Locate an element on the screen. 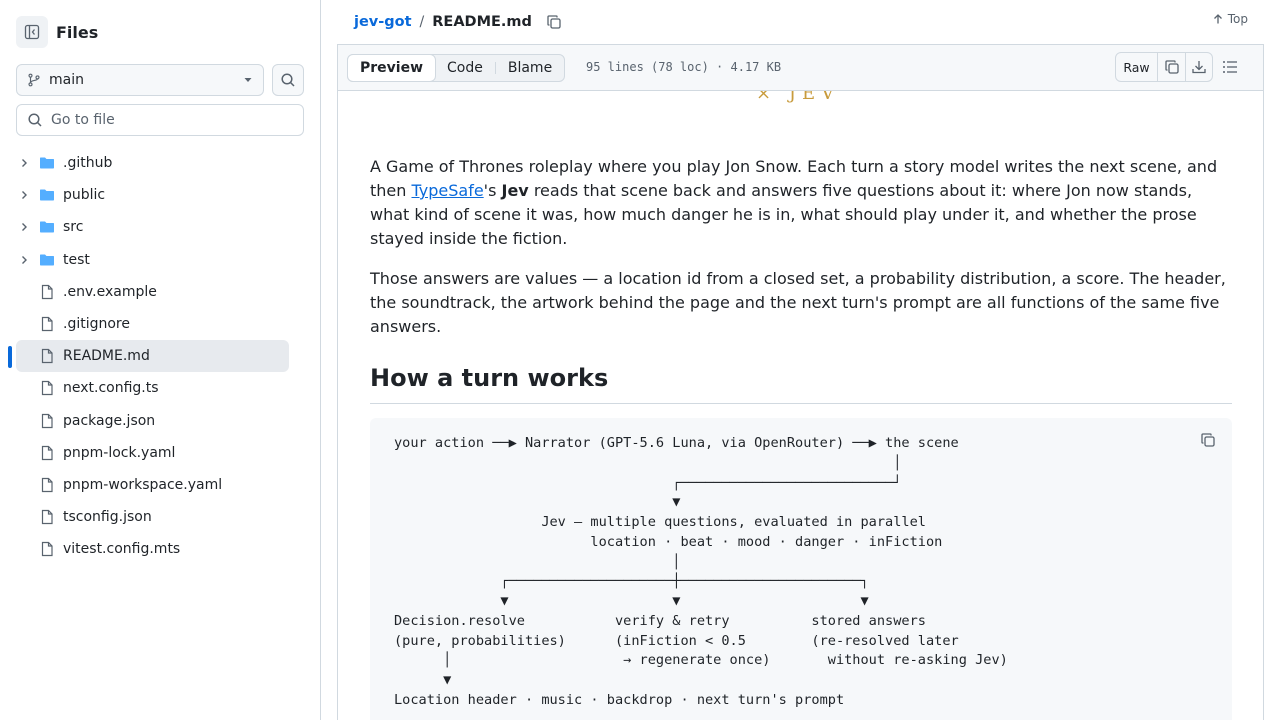  scroll-top-button: Top is located at coordinates (1230, 19).